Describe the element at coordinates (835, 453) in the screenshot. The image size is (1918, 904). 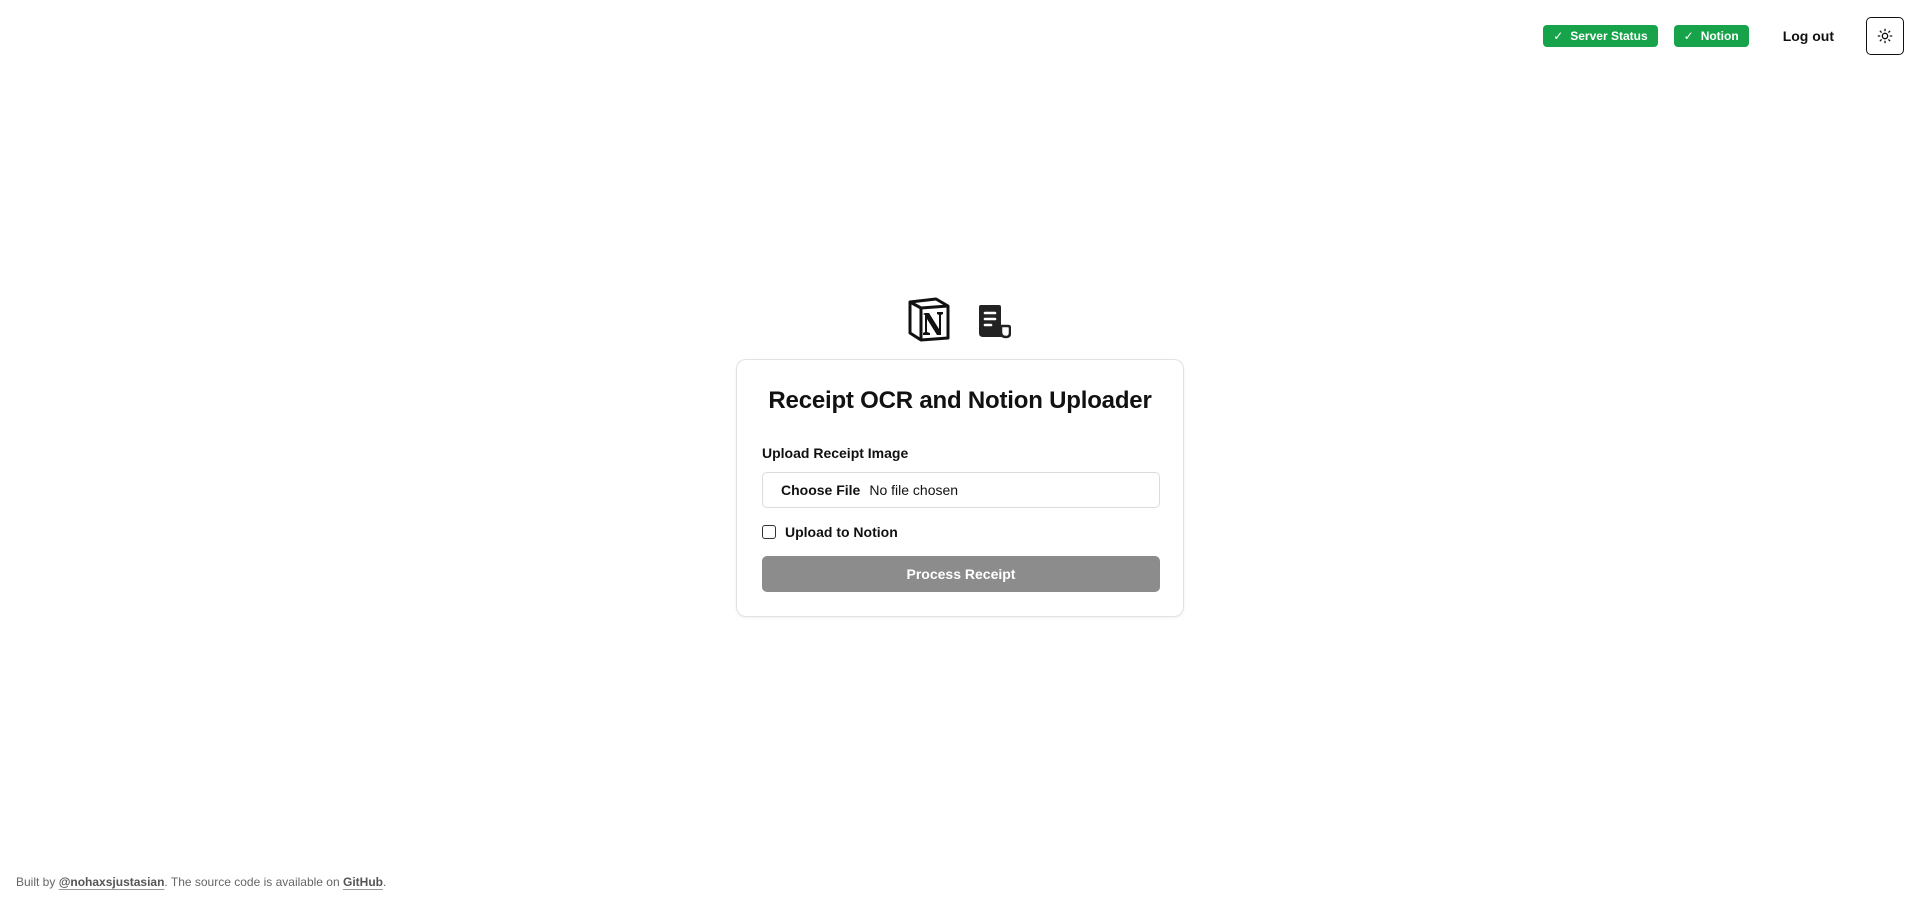
I see `upload-receipt-label: Upload Receipt Image` at that location.